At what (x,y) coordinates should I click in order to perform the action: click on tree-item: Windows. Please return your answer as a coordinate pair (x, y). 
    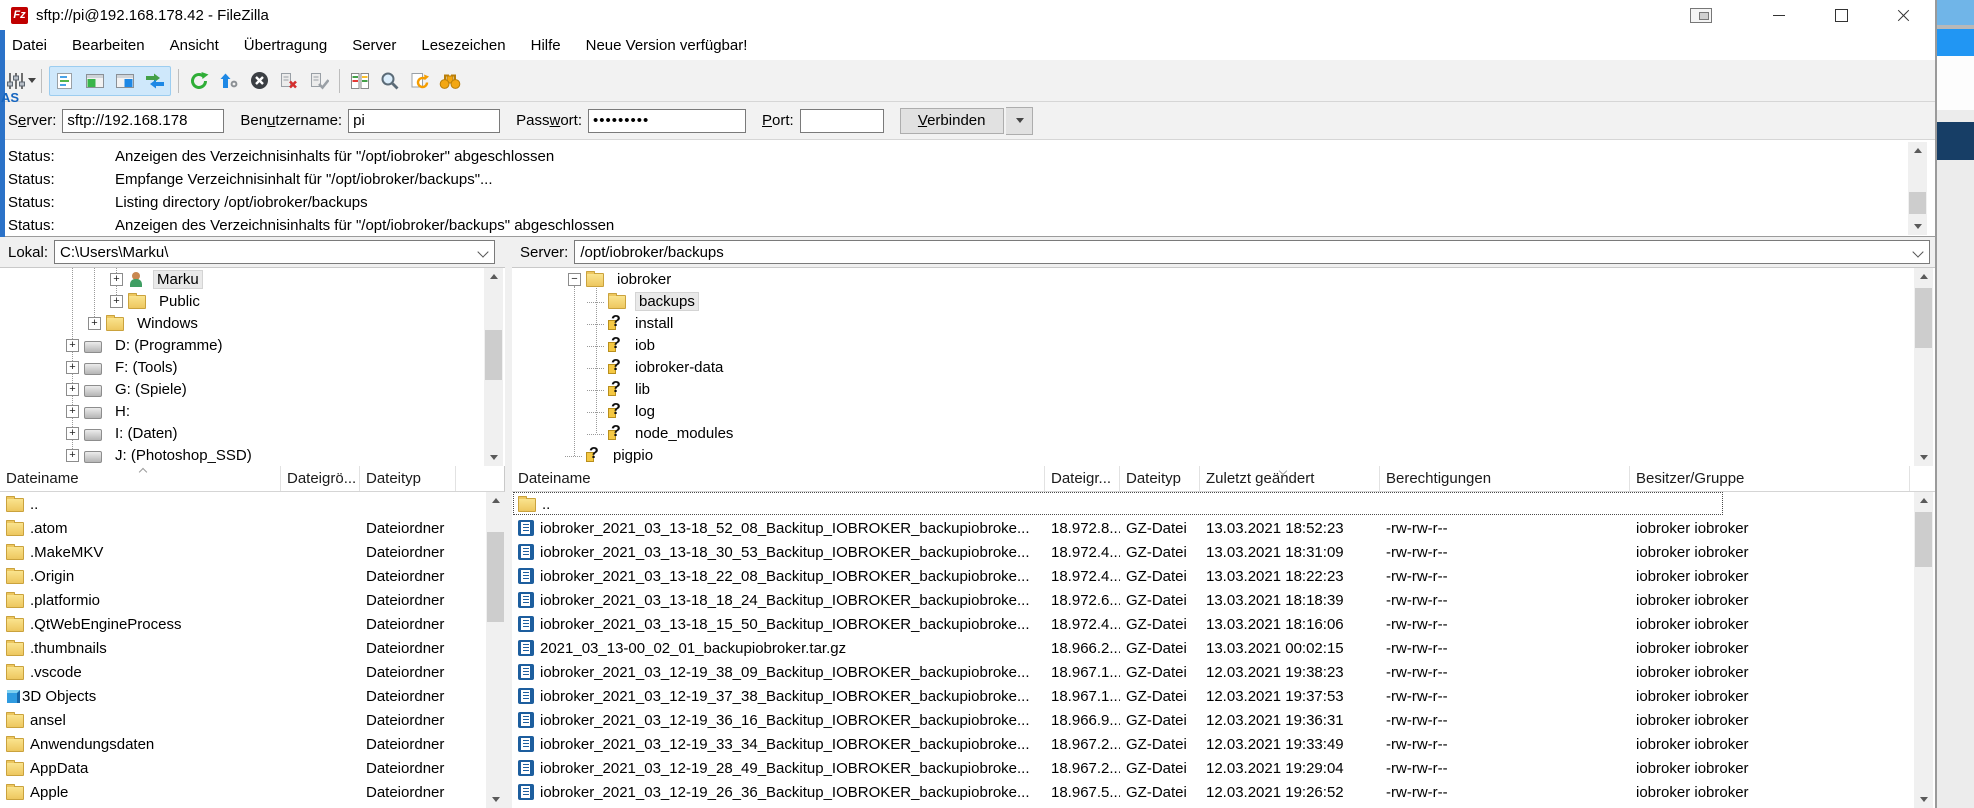
    Looking at the image, I should click on (252, 323).